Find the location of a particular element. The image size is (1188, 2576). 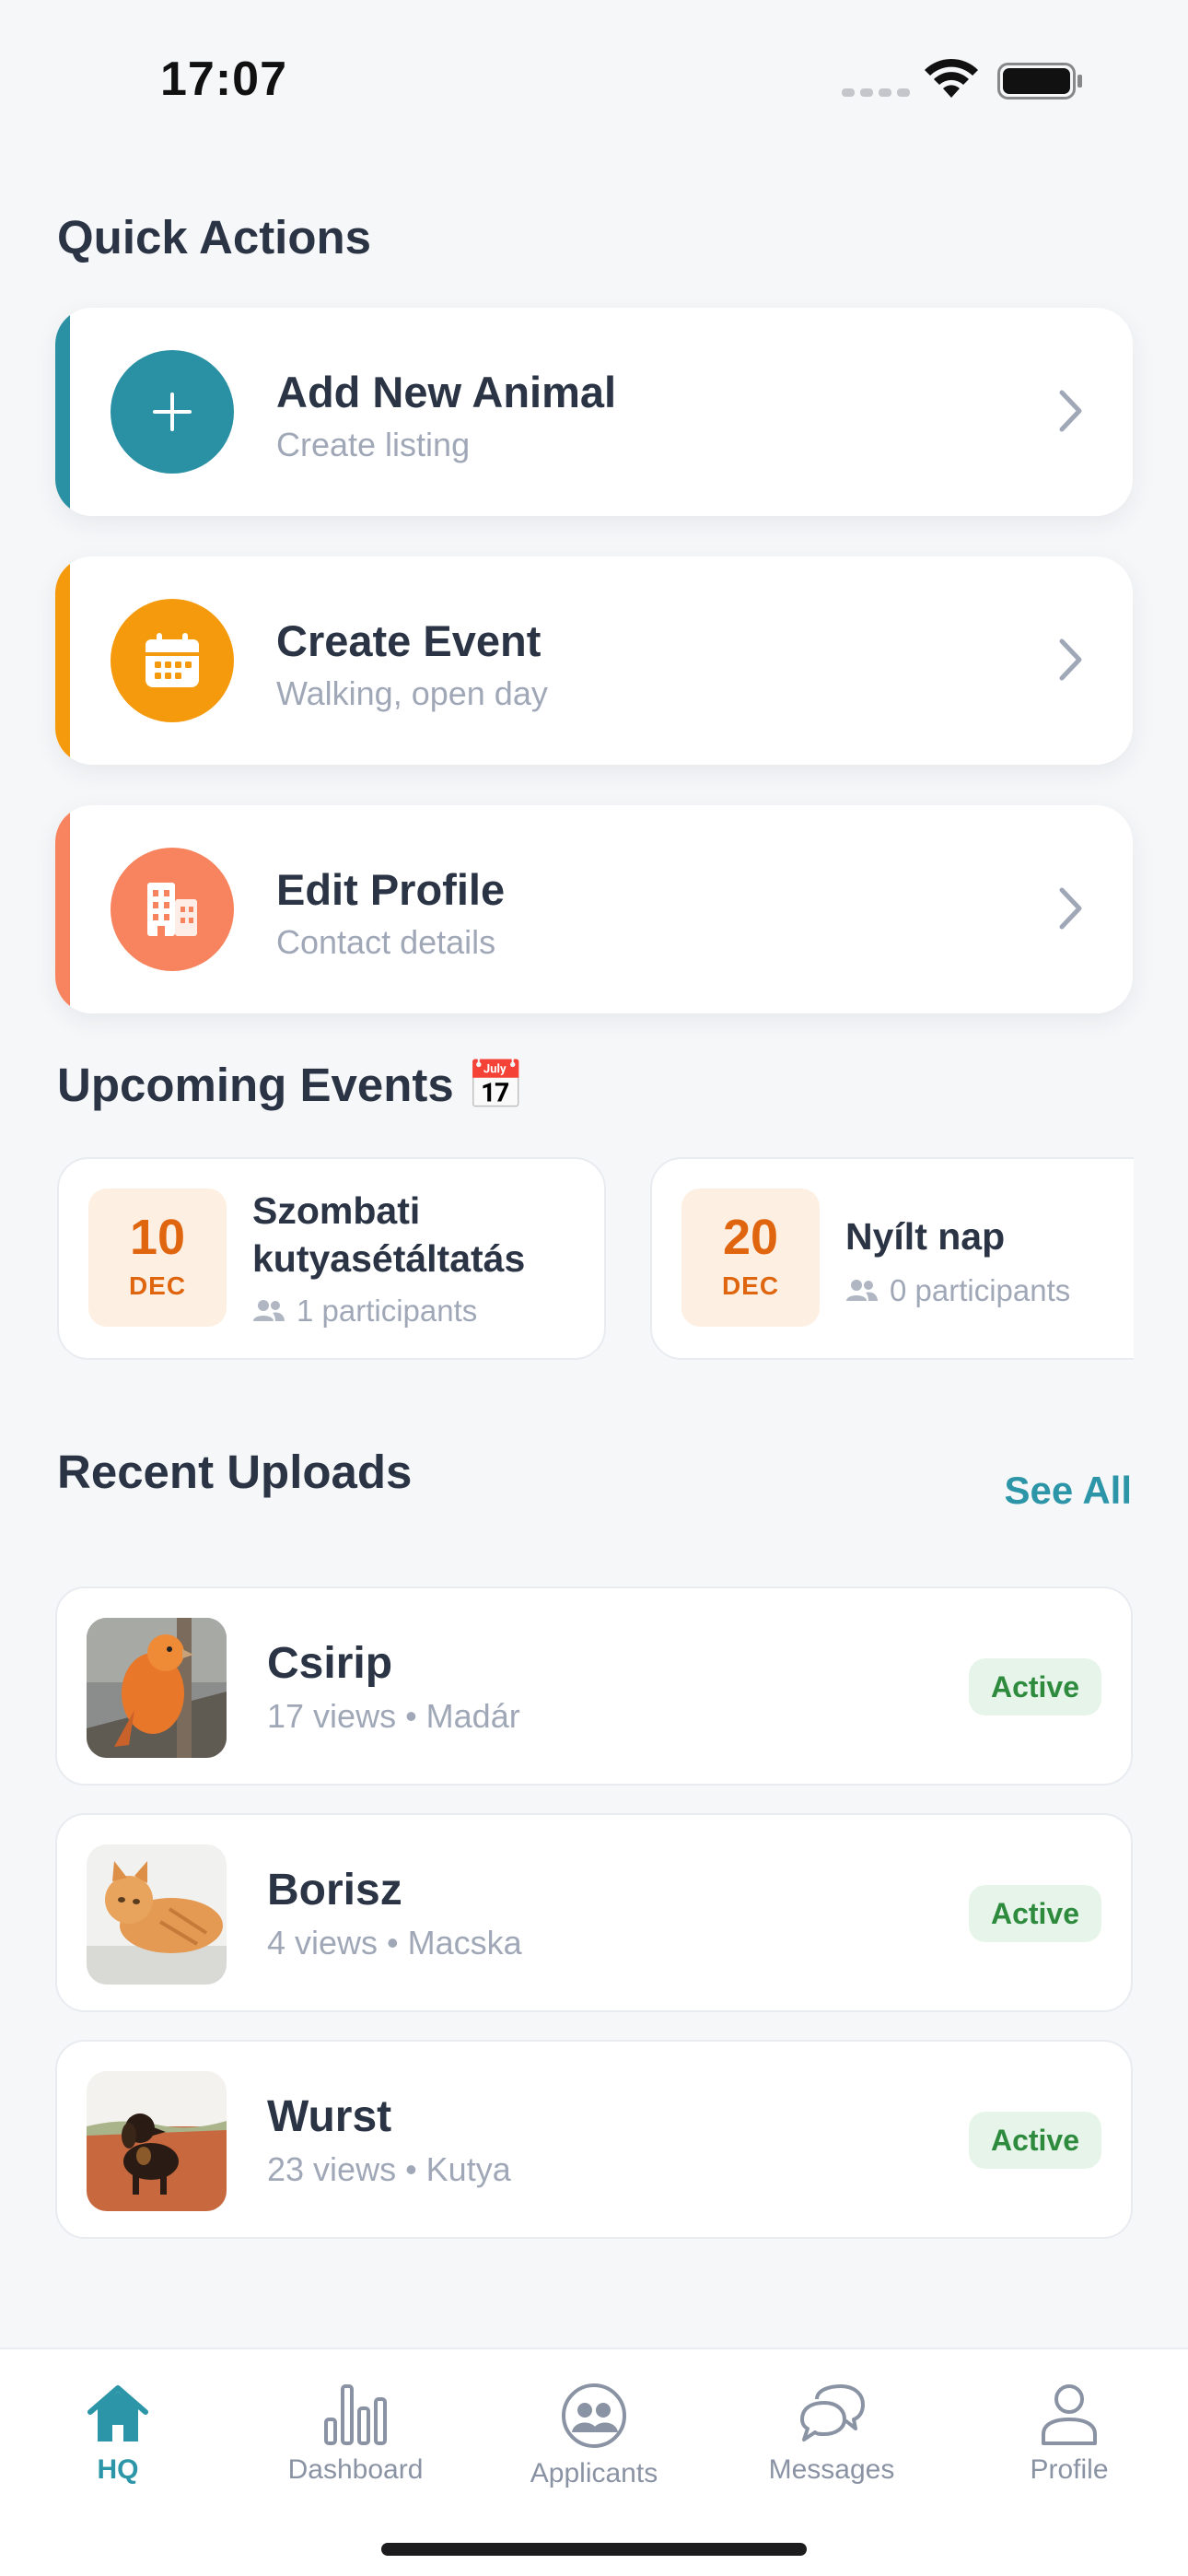

view-count: 17 views is located at coordinates (332, 1716).